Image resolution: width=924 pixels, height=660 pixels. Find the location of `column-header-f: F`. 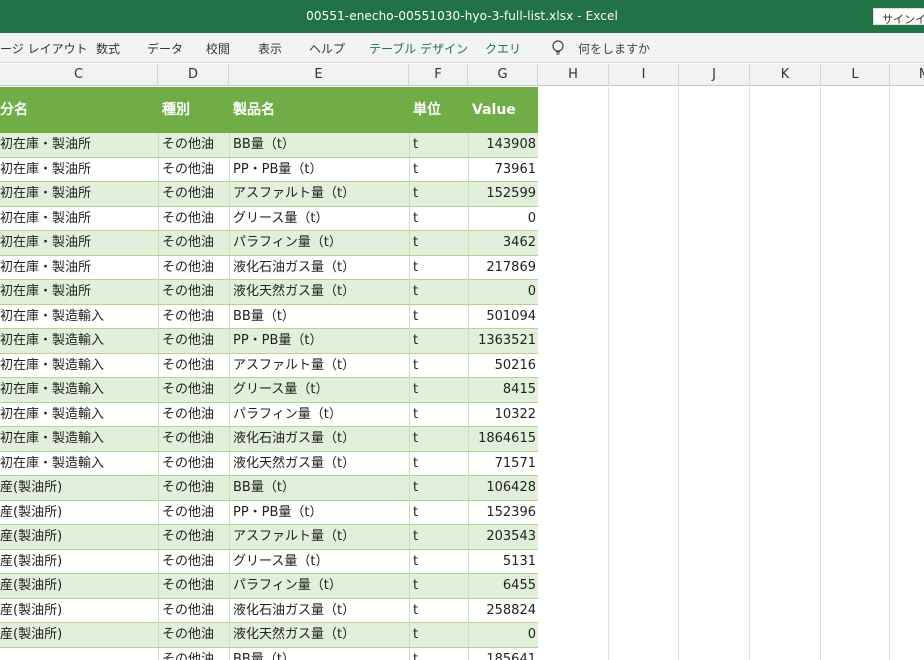

column-header-f: F is located at coordinates (438, 75).